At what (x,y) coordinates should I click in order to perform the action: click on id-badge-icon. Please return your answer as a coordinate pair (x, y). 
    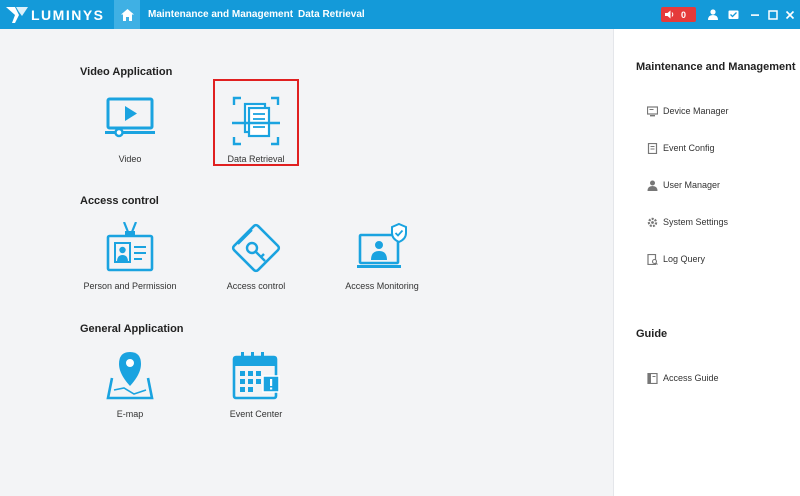
    Looking at the image, I should click on (130, 247).